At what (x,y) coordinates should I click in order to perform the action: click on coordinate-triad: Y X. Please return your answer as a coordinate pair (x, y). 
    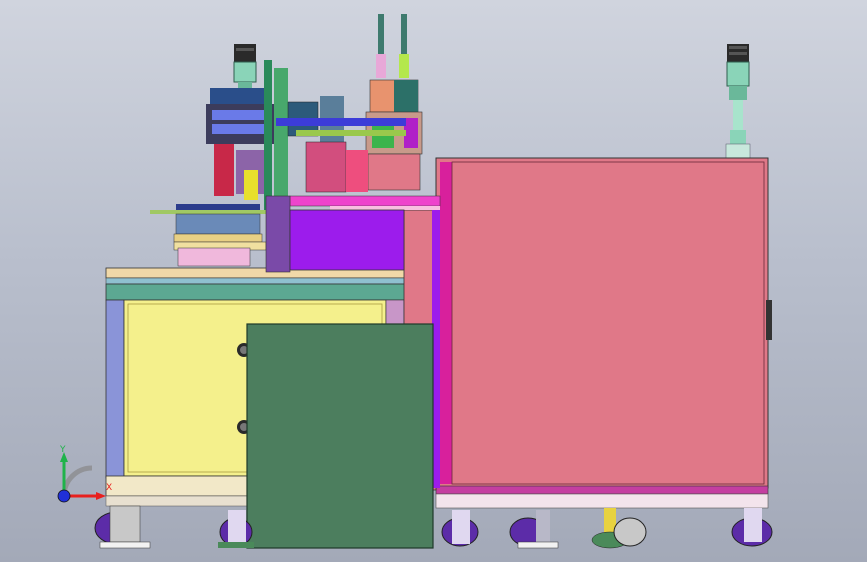
    Looking at the image, I should click on (84, 474).